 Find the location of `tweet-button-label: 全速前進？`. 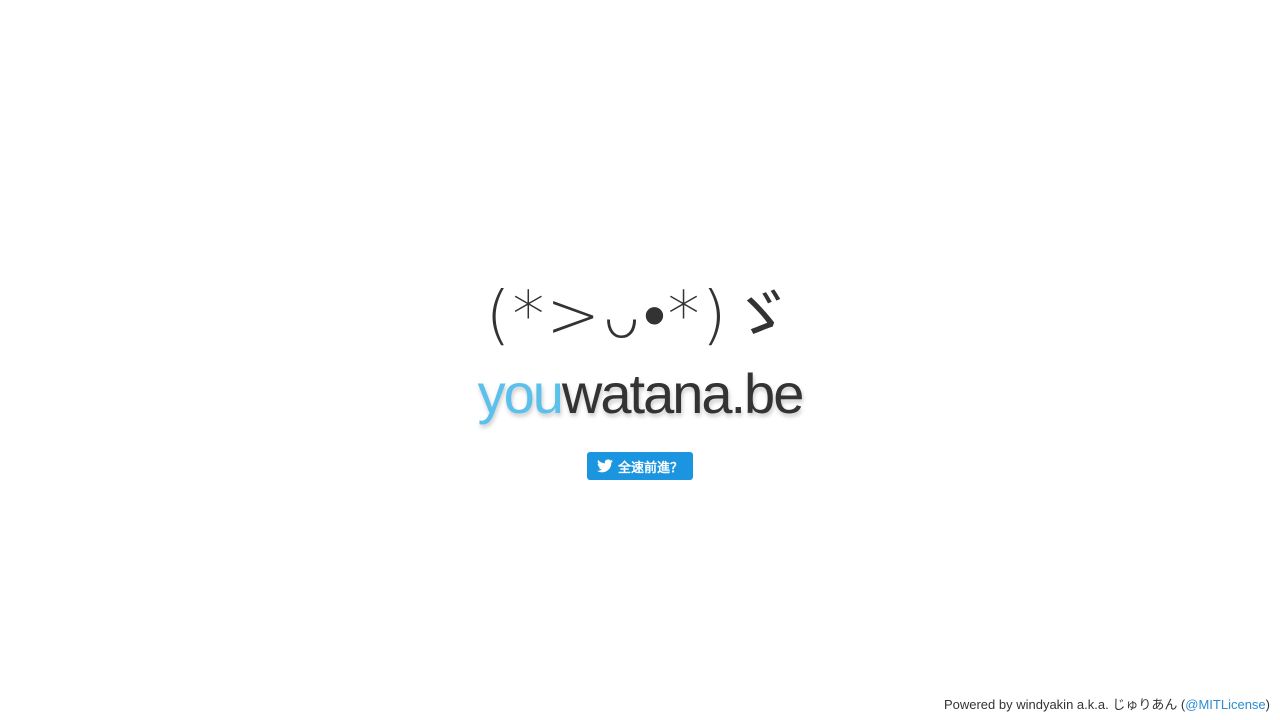

tweet-button-label: 全速前進？ is located at coordinates (650, 468).